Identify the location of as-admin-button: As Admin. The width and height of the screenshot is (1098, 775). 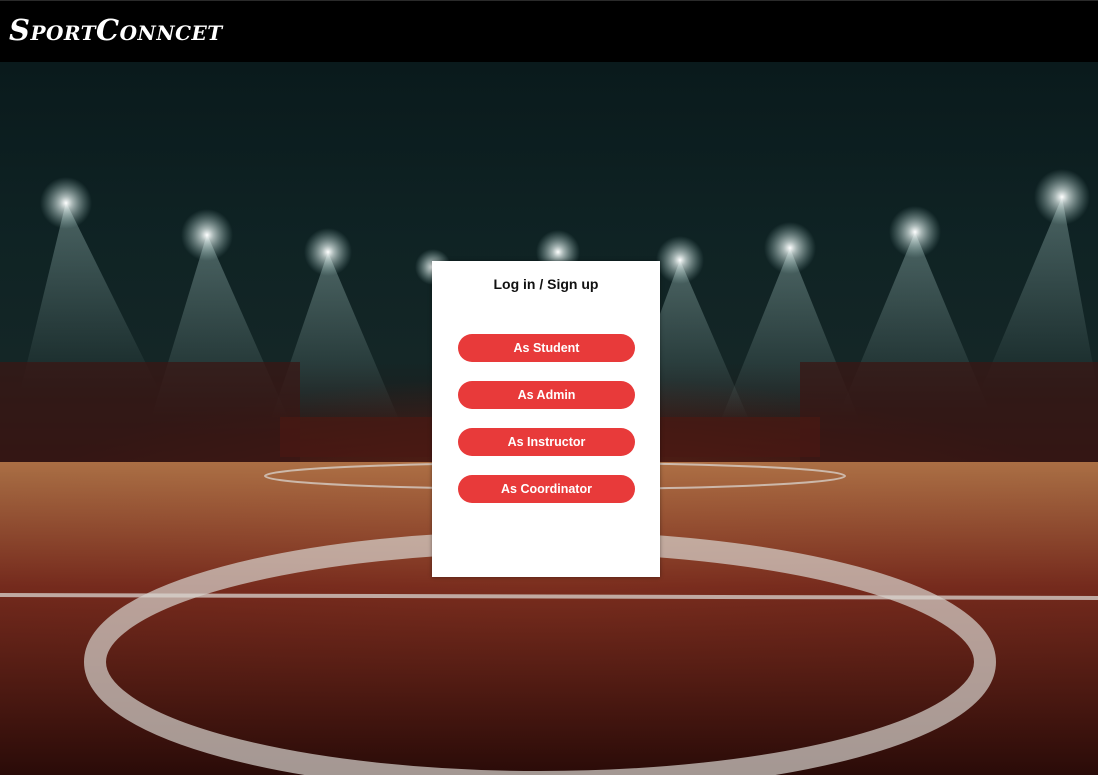
(546, 395).